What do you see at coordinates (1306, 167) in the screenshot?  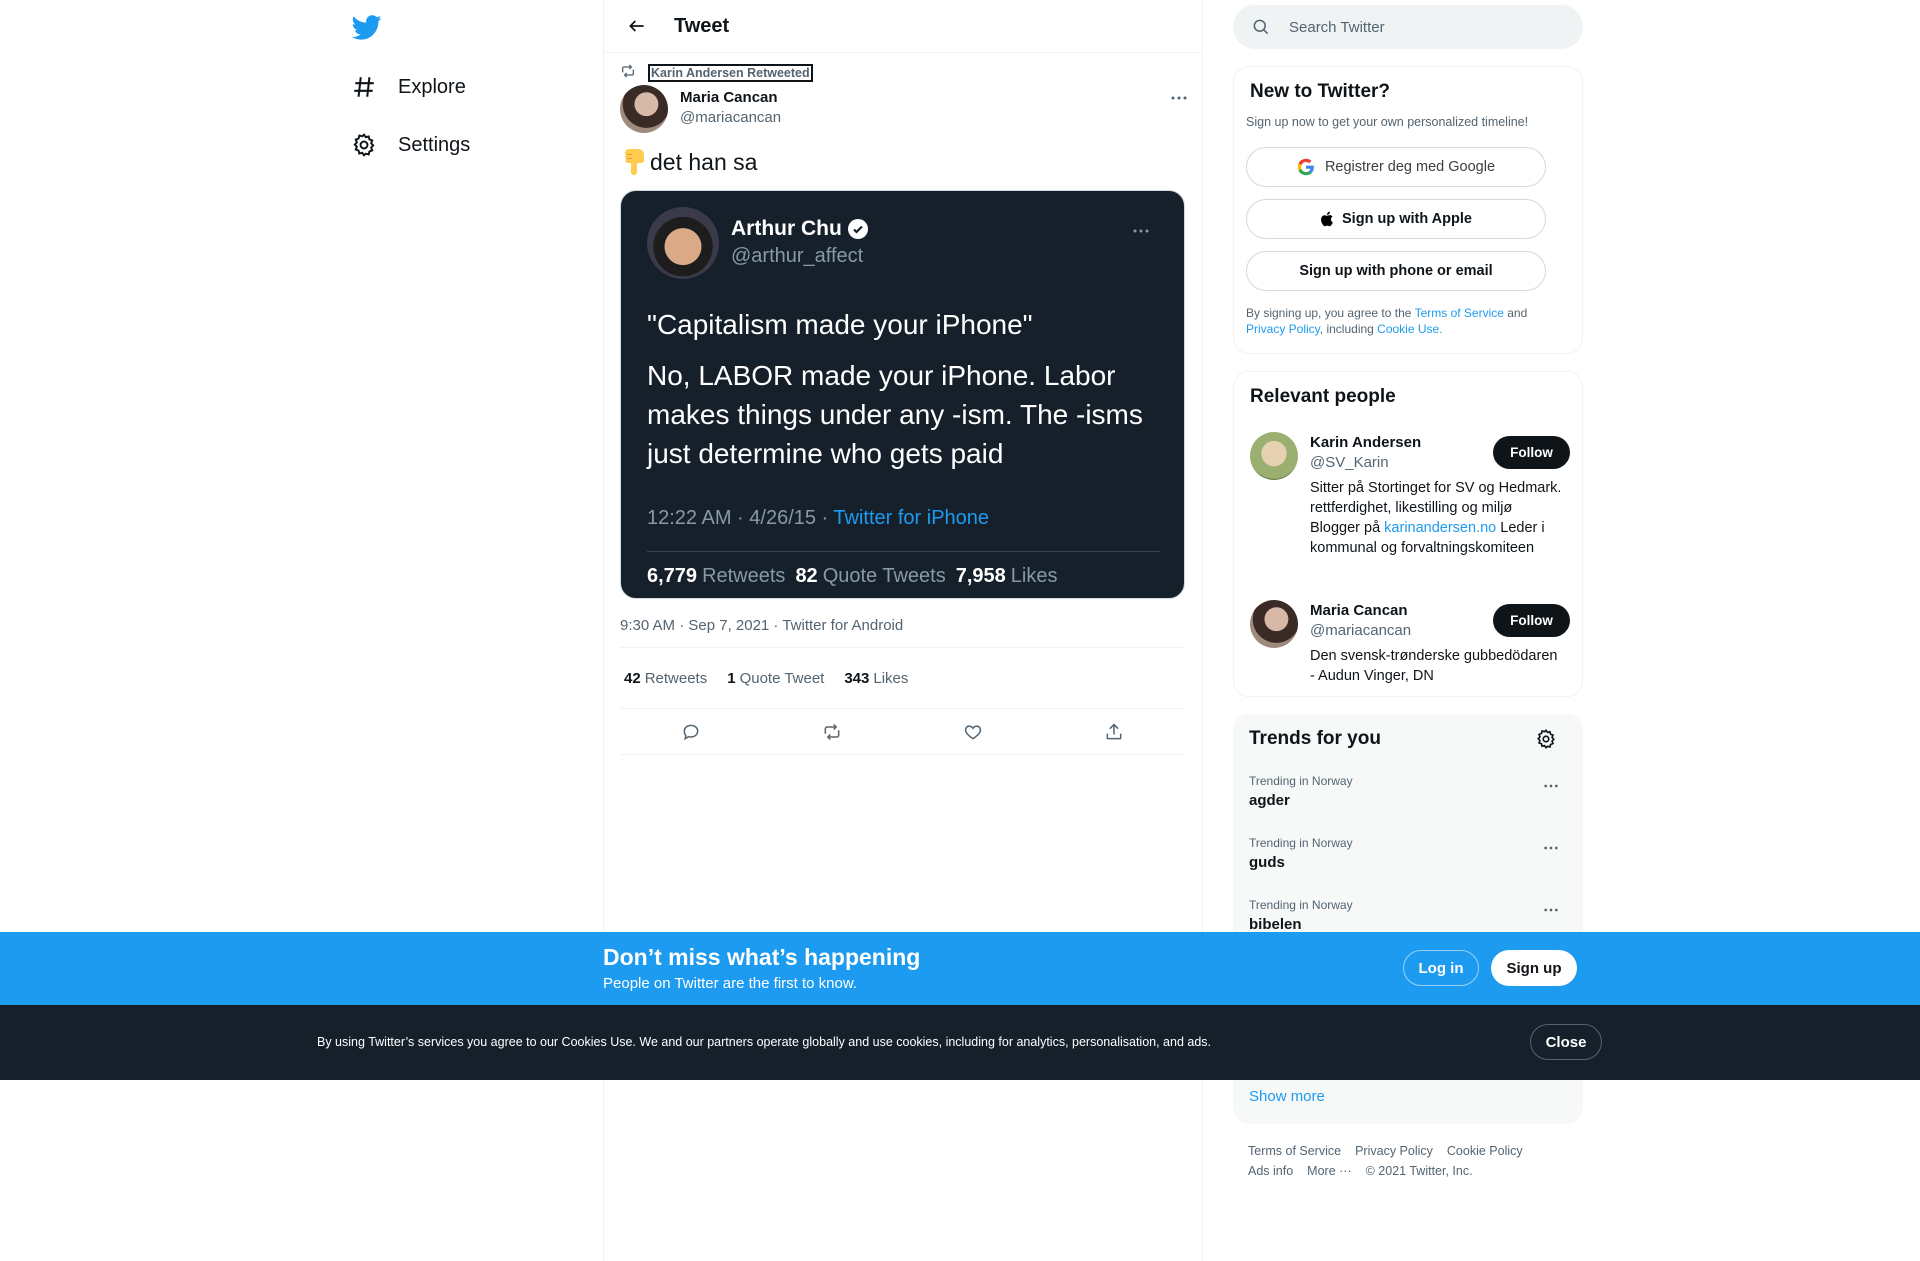 I see `google-icon` at bounding box center [1306, 167].